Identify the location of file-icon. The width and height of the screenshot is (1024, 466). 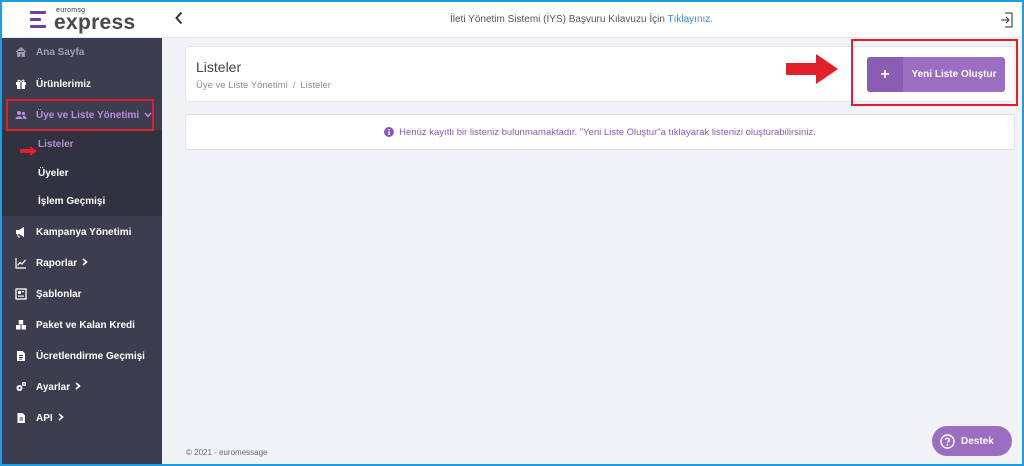
(21, 418).